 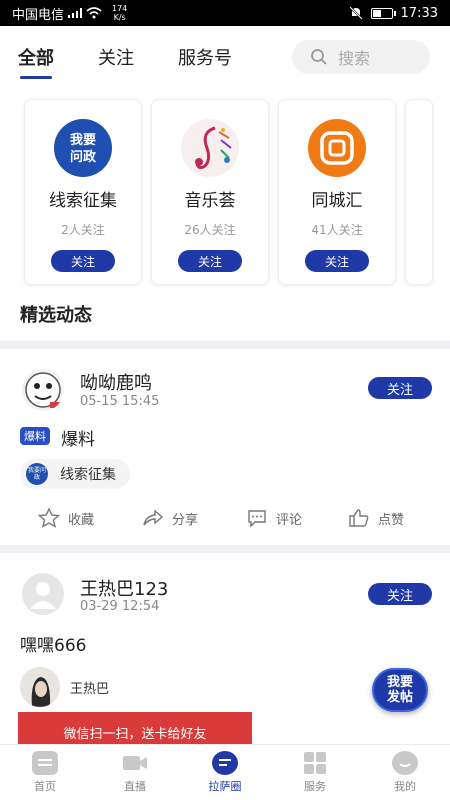 What do you see at coordinates (119, 17) in the screenshot?
I see `network-speed-unit: K/s` at bounding box center [119, 17].